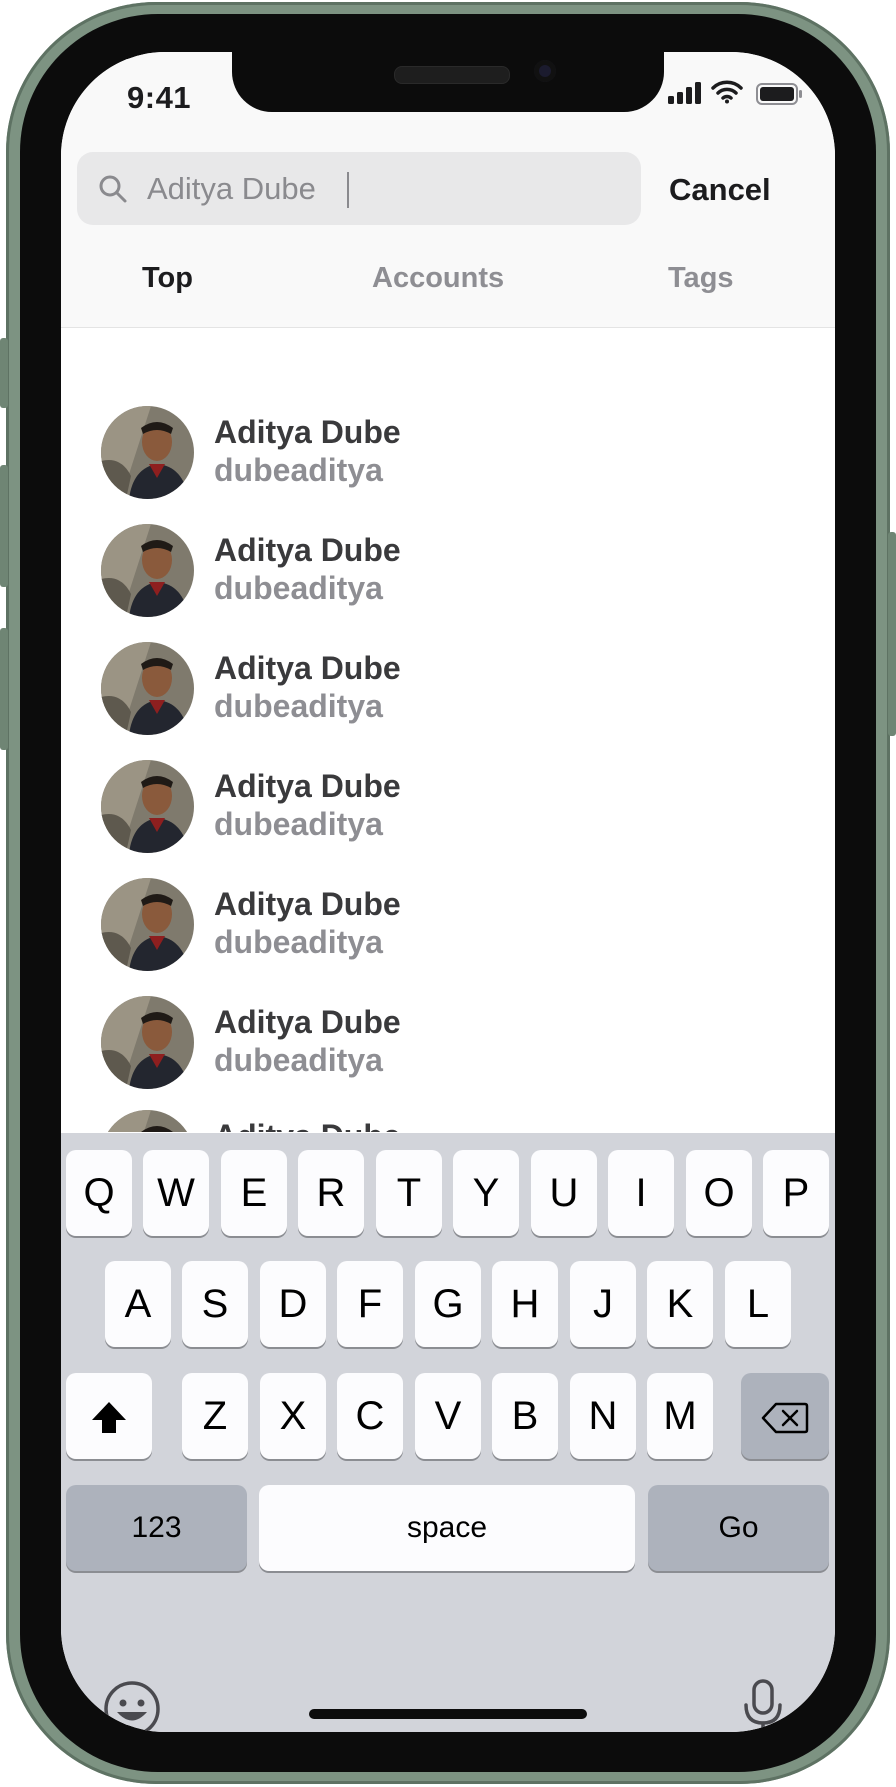  What do you see at coordinates (763, 1704) in the screenshot?
I see `microphone-icon` at bounding box center [763, 1704].